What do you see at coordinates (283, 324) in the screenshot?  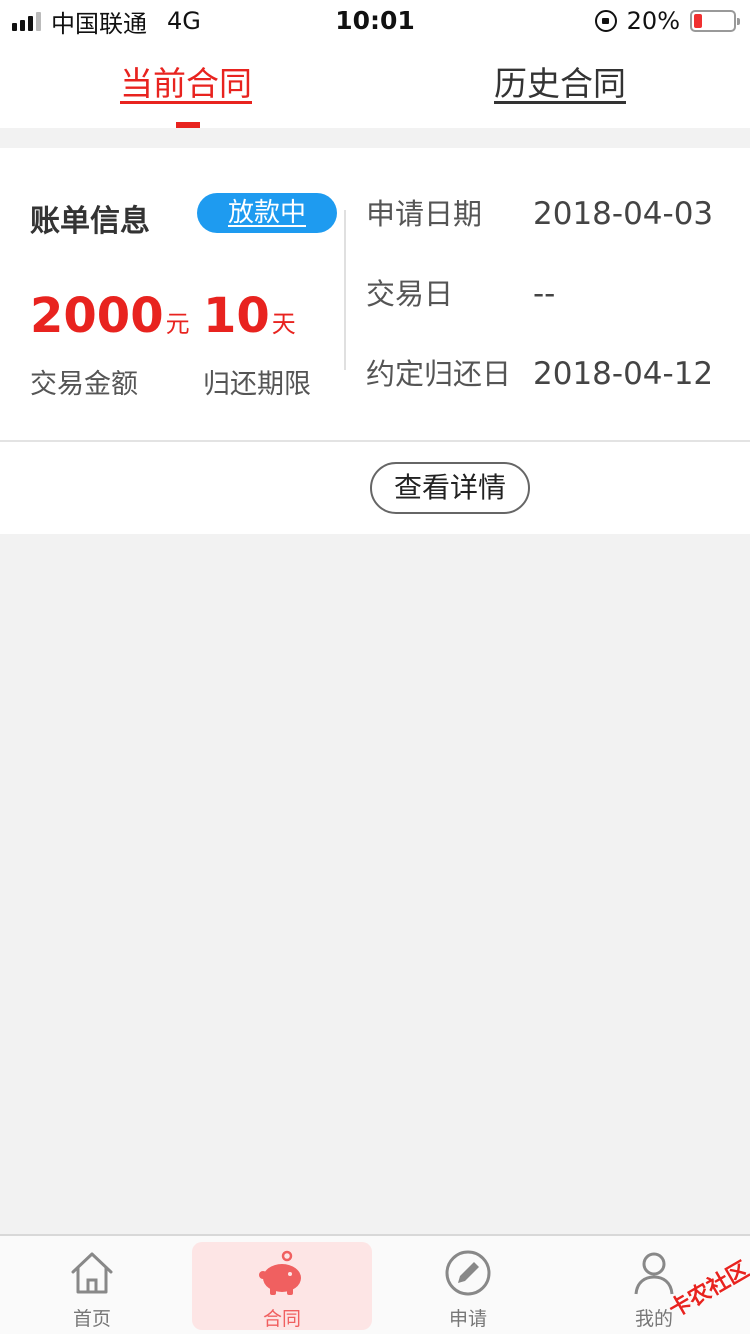 I see `repay-term-unit: 天` at bounding box center [283, 324].